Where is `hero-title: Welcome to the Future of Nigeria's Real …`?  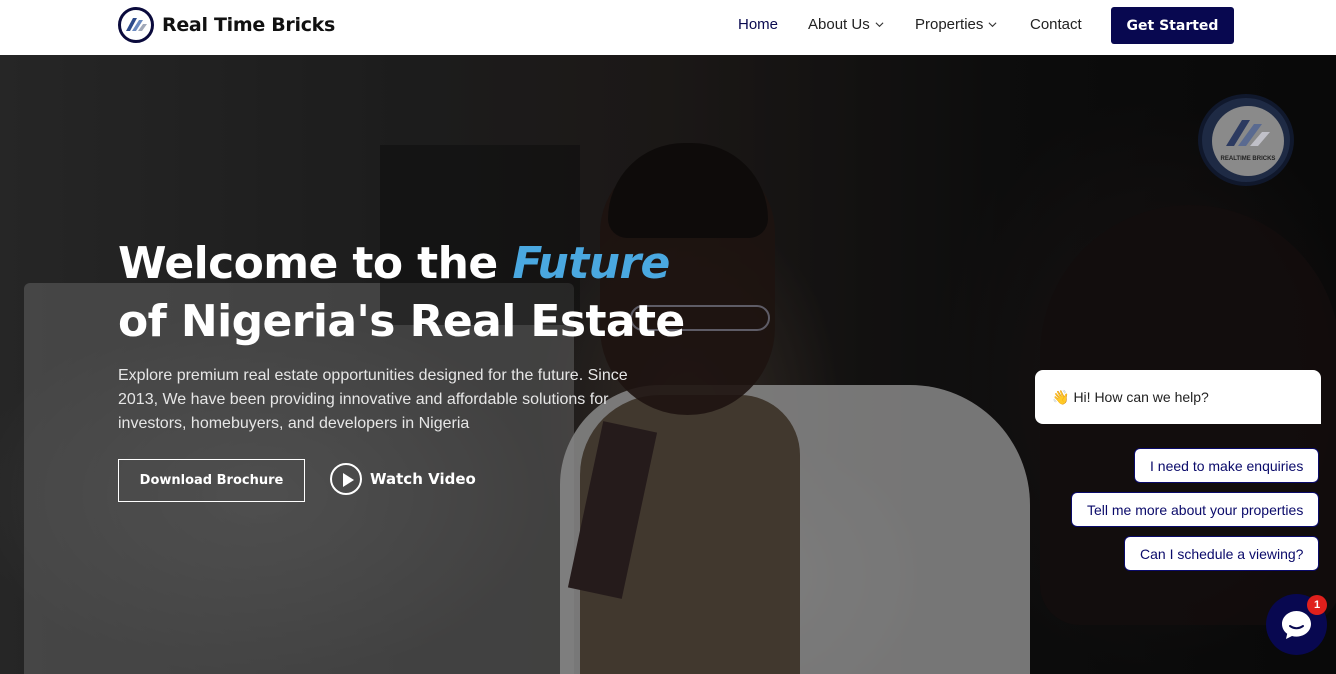 hero-title: Welcome to the Future of Nigeria's Real … is located at coordinates (401, 293).